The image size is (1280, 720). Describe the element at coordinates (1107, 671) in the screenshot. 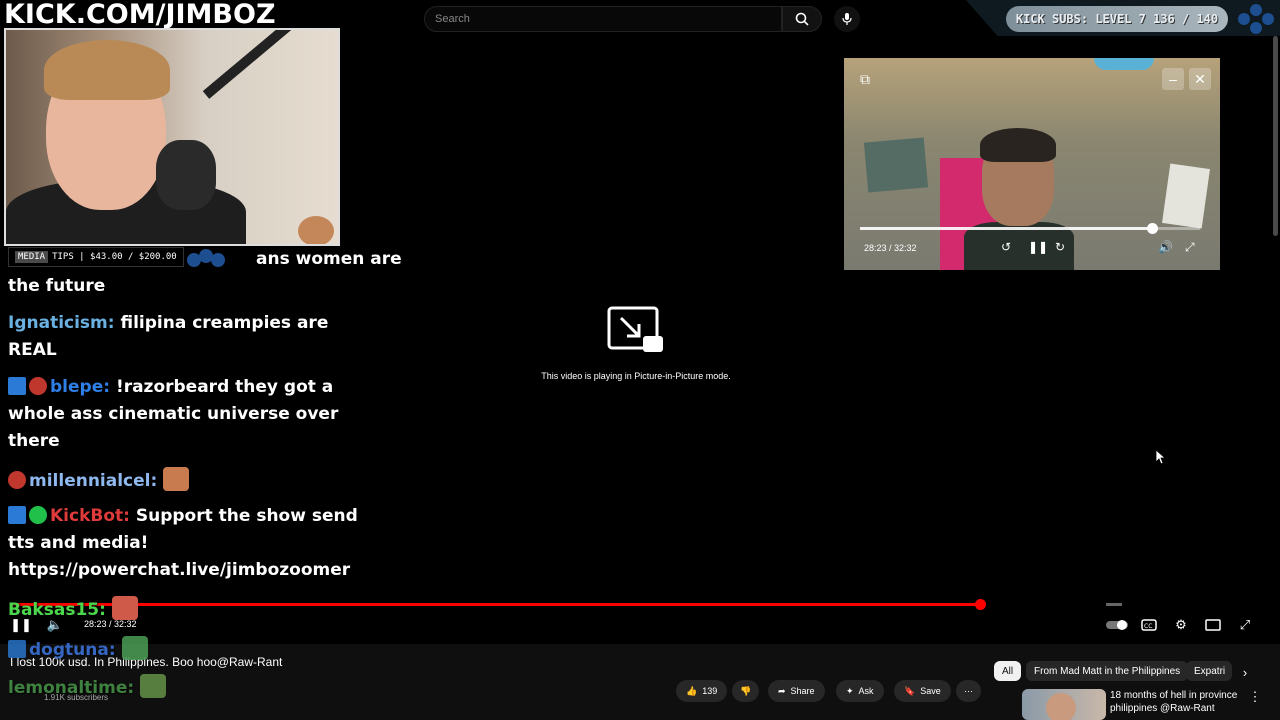

I see `chip-channel: From Mad Matt in the Philippines` at that location.